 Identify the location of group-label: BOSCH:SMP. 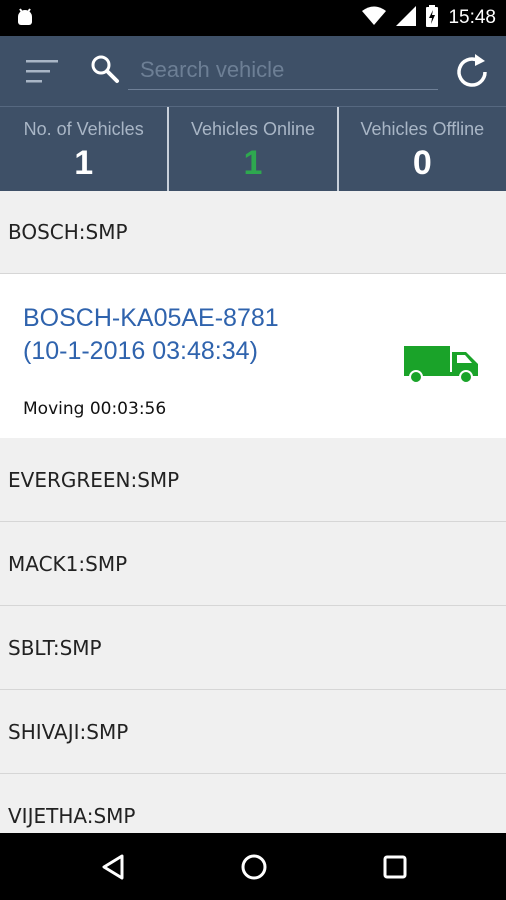
(68, 231).